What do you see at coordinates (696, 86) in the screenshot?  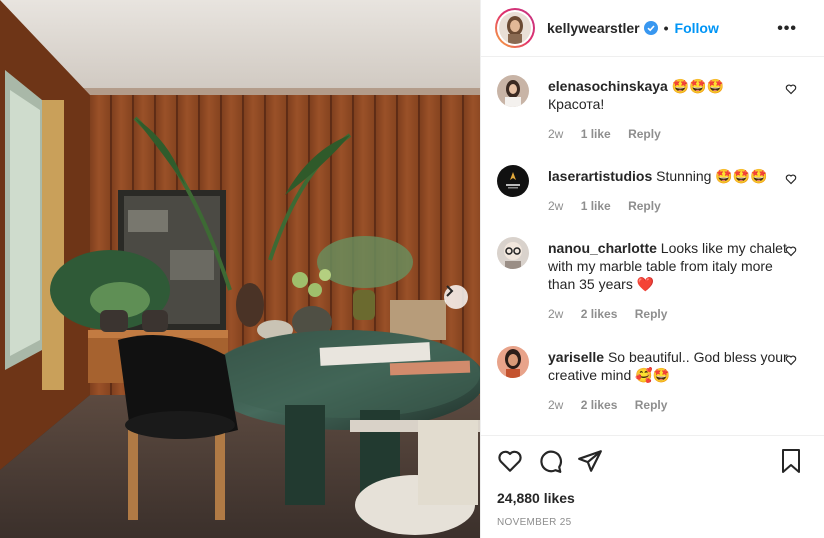 I see `comment-content: 🤩🤩🤩` at bounding box center [696, 86].